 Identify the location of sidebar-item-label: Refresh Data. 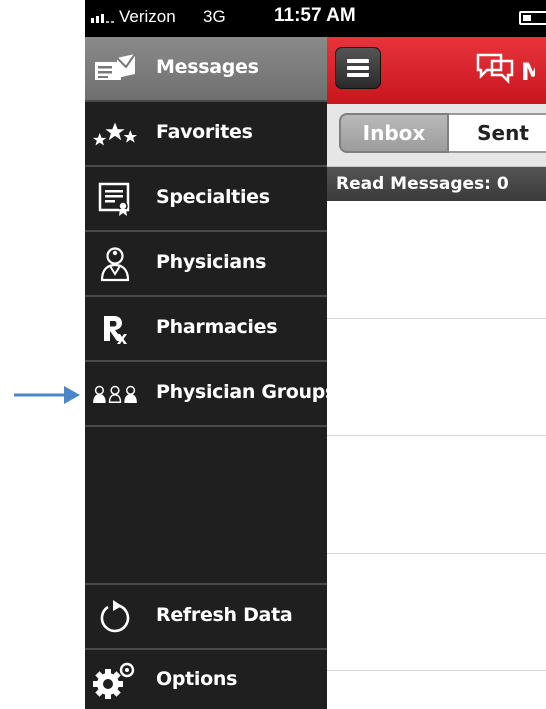
(224, 615).